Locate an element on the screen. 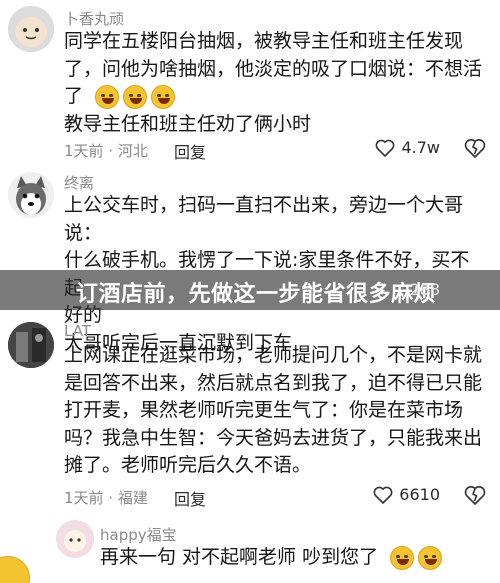  husky-dog-avatar-icon is located at coordinates (31, 195).